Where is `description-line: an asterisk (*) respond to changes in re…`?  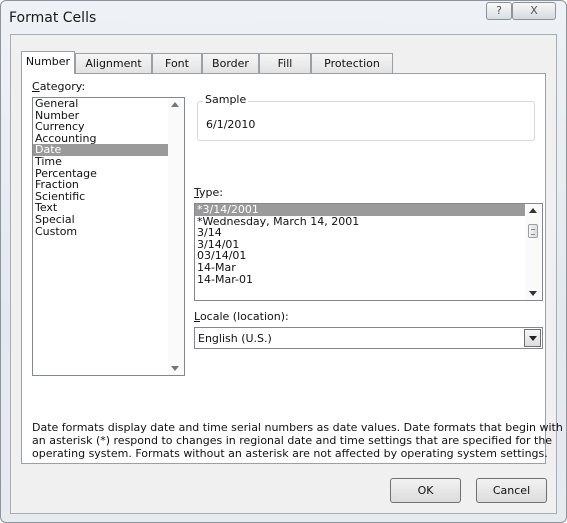 description-line: an asterisk (*) respond to changes in re… is located at coordinates (292, 440).